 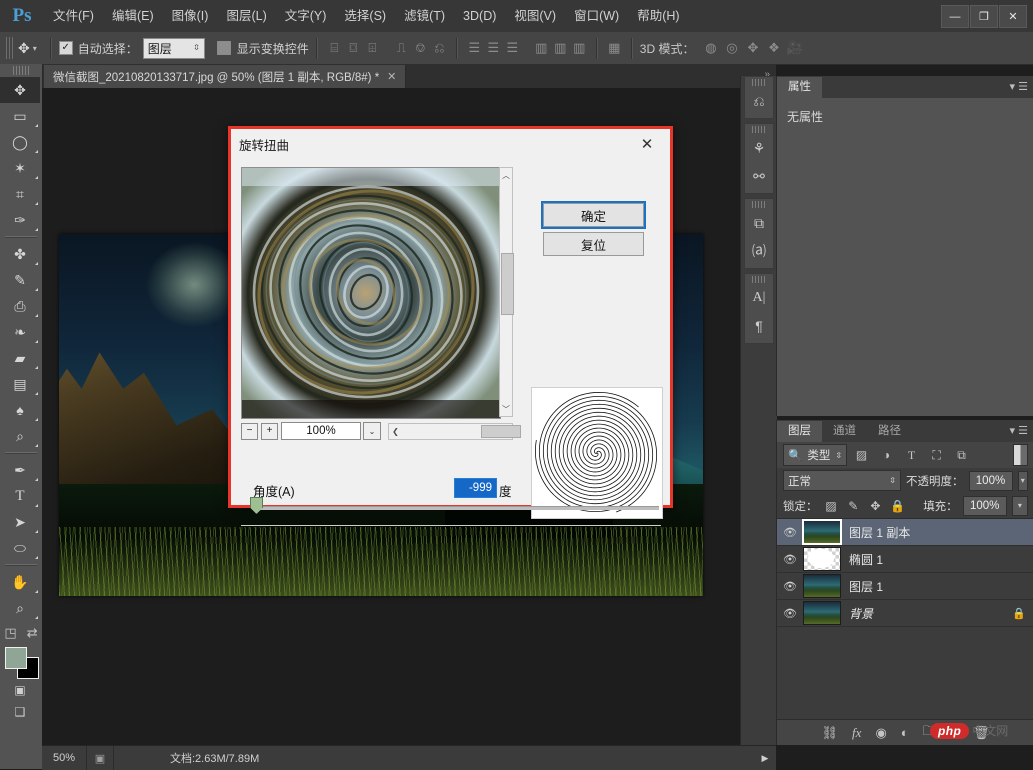 What do you see at coordinates (1019, 505) in the screenshot?
I see `fill-dropdown-arrow-icon: ▾` at bounding box center [1019, 505].